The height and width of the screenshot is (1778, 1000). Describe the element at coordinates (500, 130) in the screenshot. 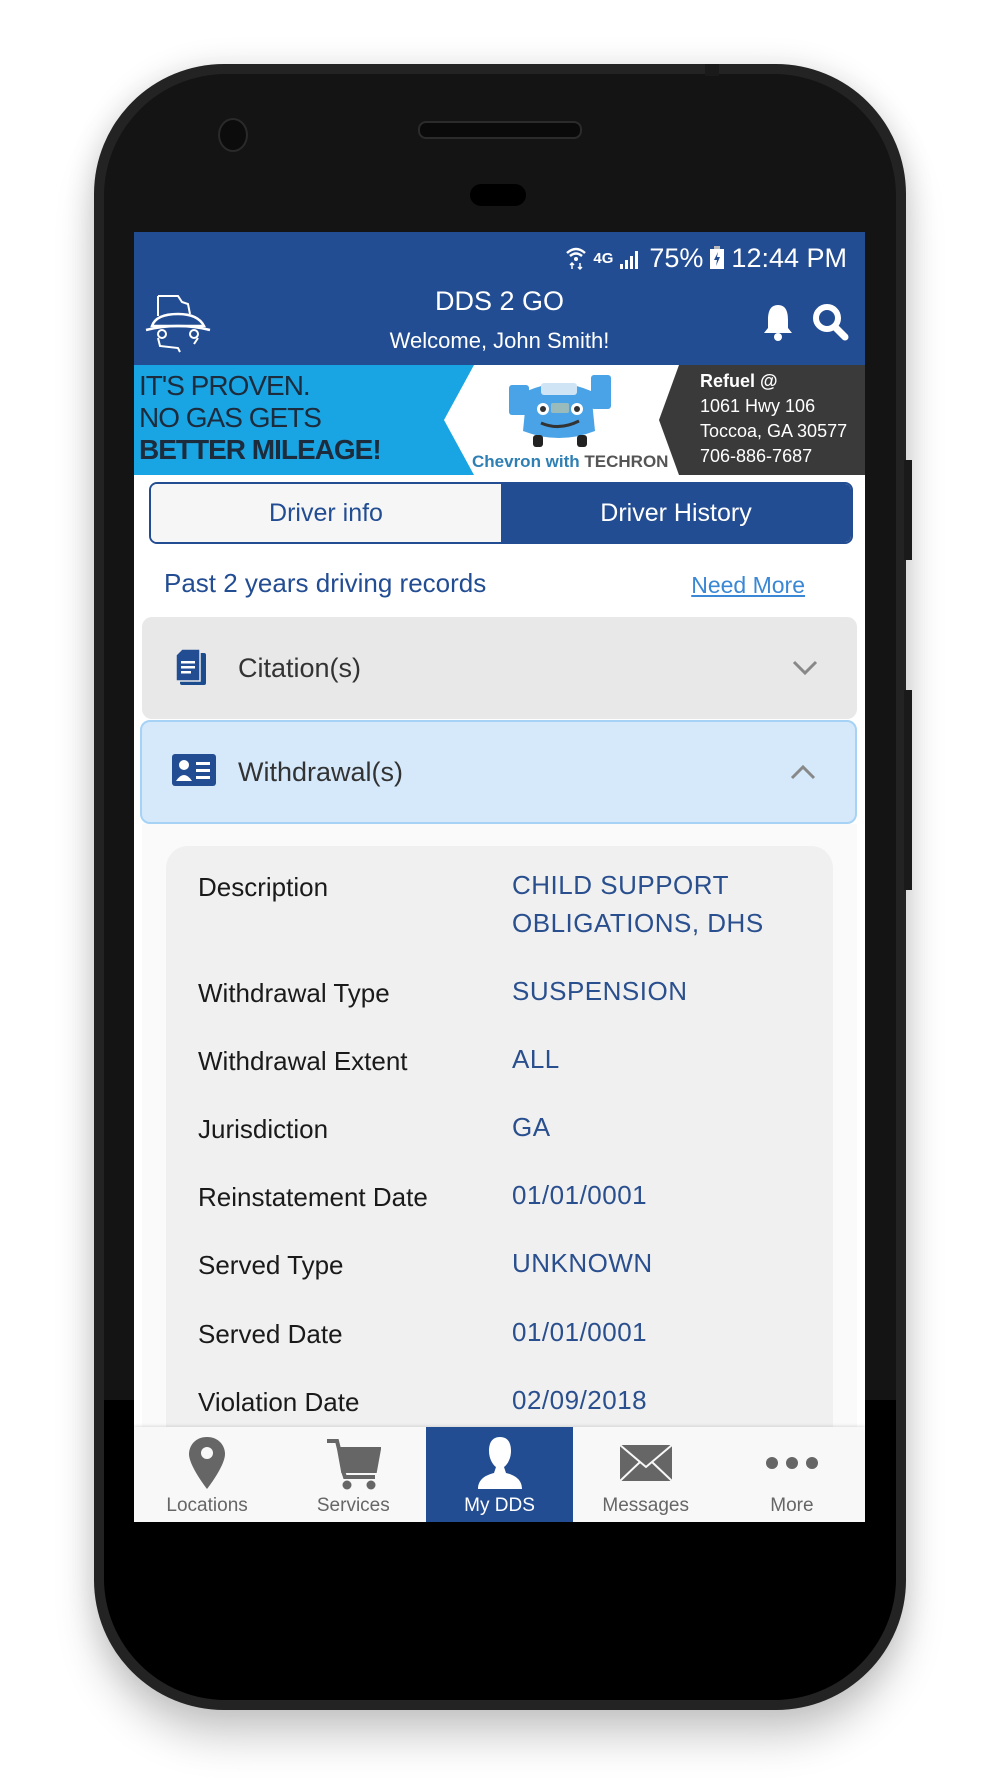

I see `earpiece-speaker` at that location.